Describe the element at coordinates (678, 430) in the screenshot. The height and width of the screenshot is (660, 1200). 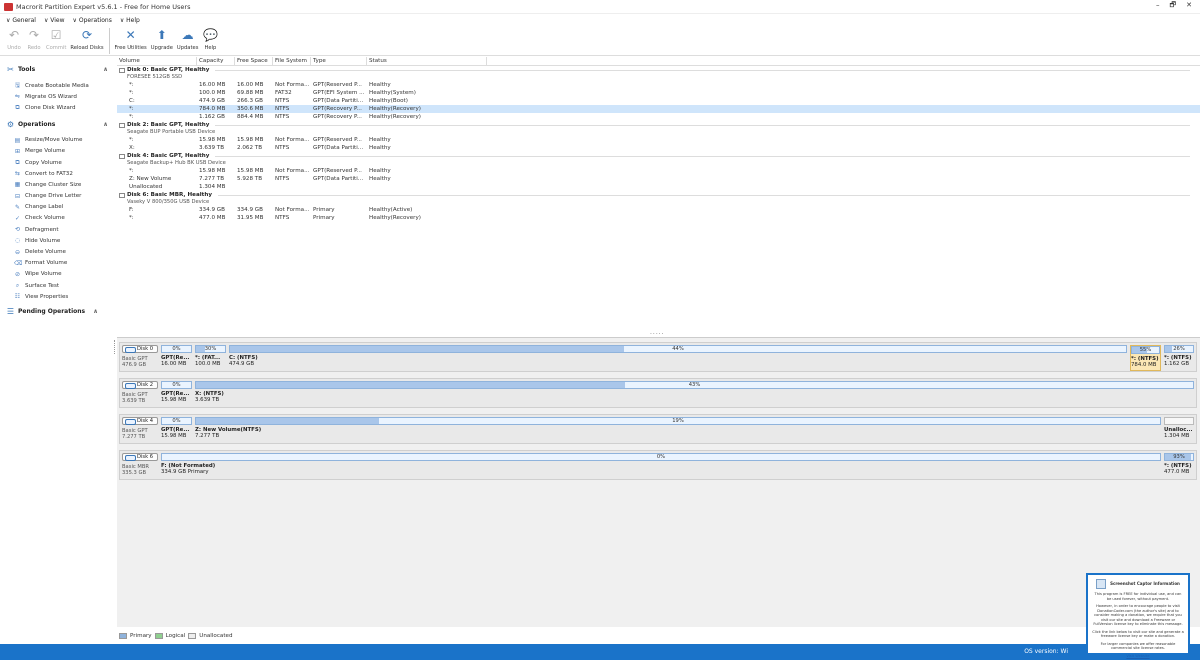
I see `partition-block: 19% Z: New Volume(NTFS) 7.277 TB` at that location.